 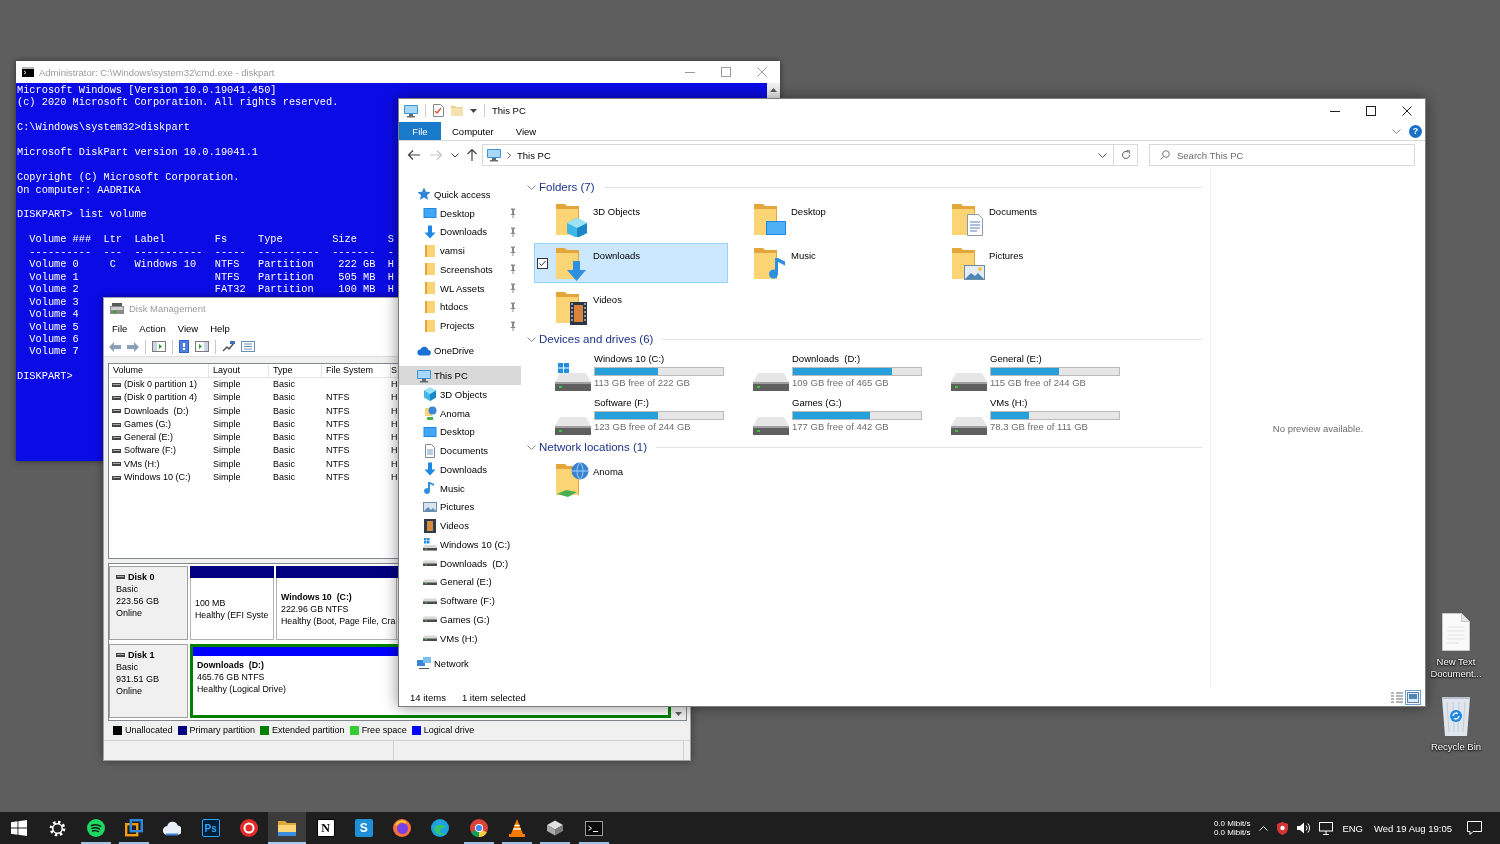 What do you see at coordinates (1027, 263) in the screenshot?
I see `folder-tile: Pictures` at bounding box center [1027, 263].